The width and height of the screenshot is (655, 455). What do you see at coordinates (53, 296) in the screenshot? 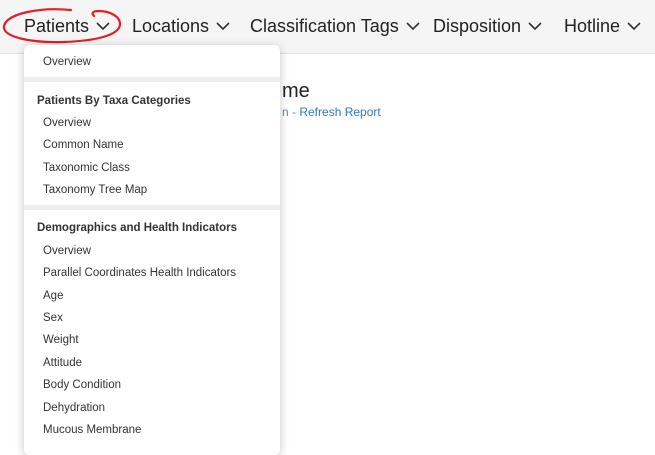
I see `menu-item: Age` at bounding box center [53, 296].